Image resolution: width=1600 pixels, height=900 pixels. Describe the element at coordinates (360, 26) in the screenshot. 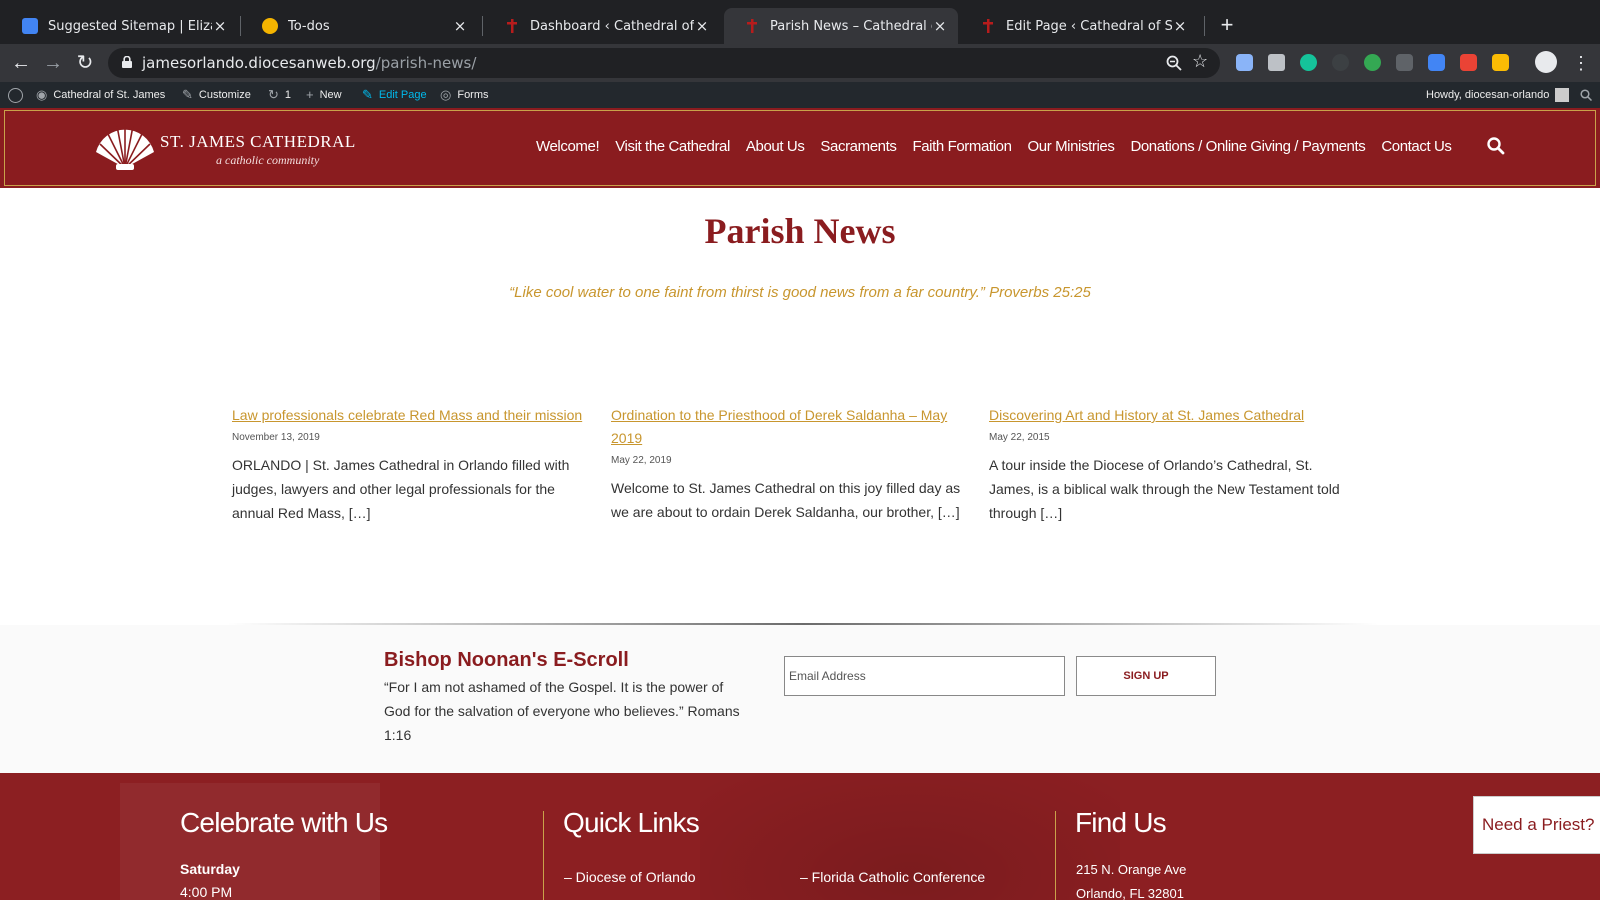

I see `tab-to-dos: To-dos ×` at that location.